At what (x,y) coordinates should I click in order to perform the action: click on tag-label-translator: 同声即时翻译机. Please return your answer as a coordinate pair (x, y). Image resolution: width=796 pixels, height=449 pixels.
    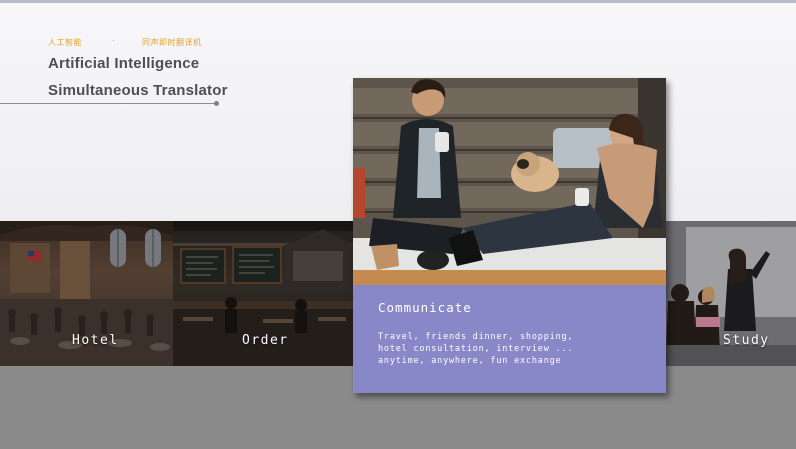
    Looking at the image, I should click on (172, 42).